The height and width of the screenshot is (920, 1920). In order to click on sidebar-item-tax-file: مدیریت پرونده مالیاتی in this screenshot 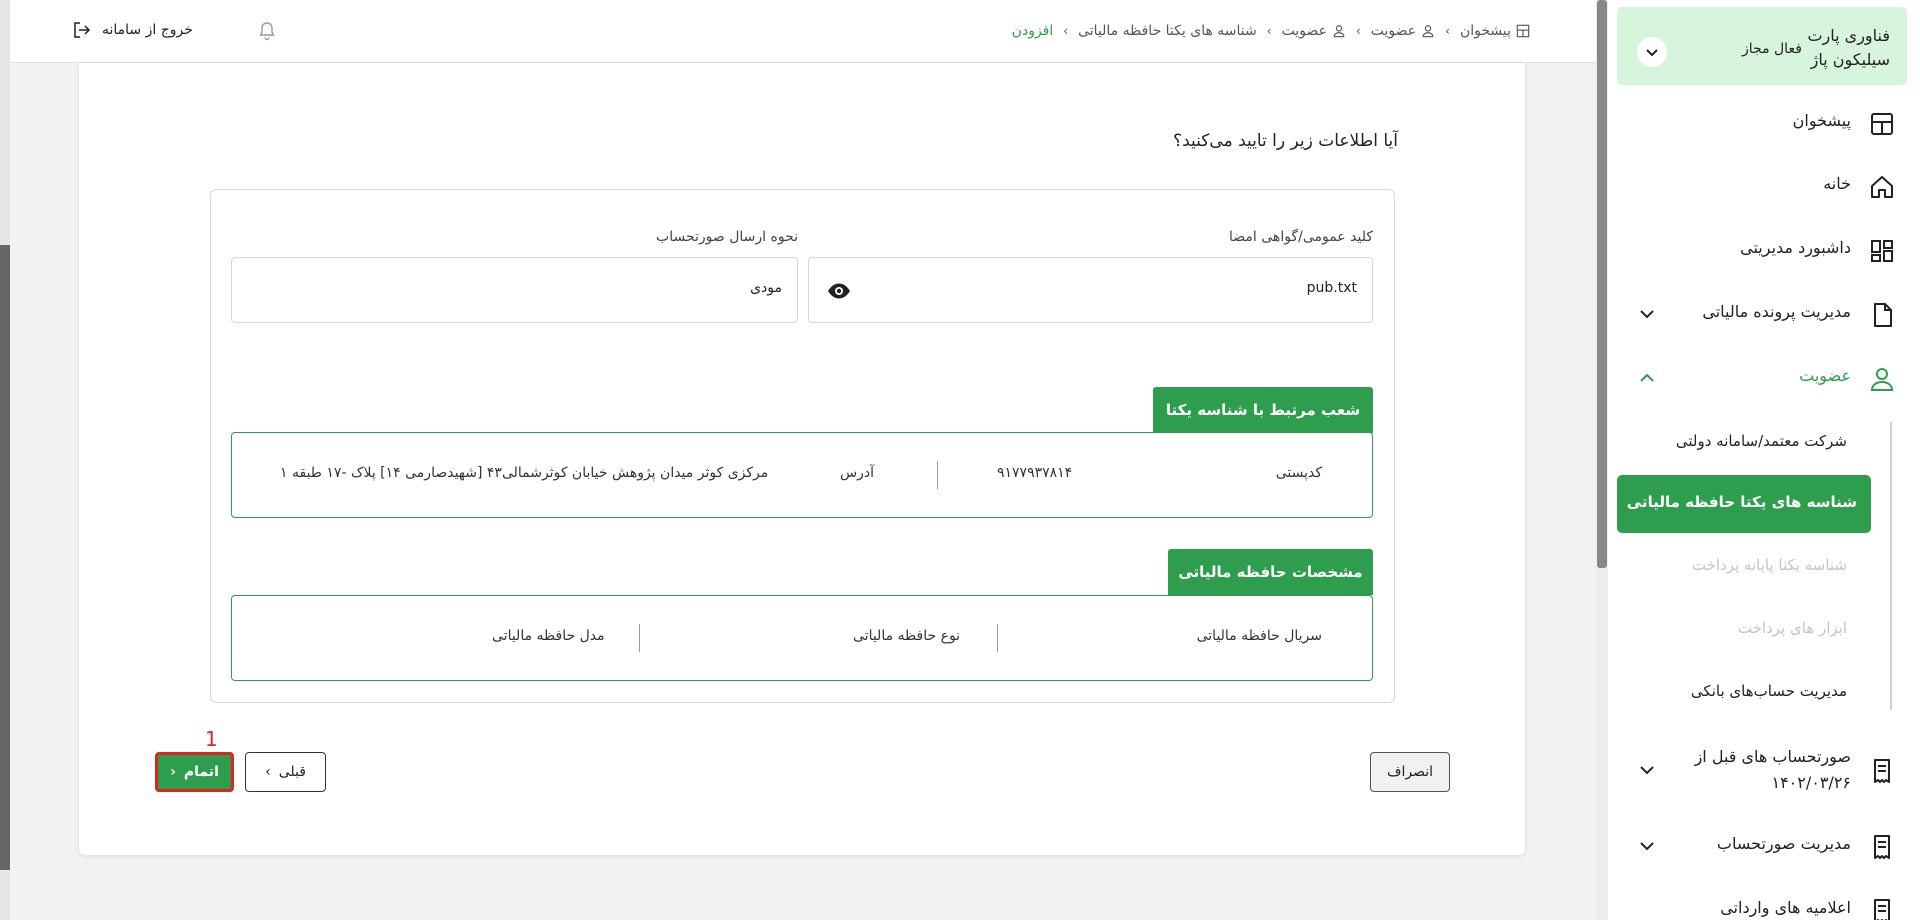, I will do `click(1762, 314)`.